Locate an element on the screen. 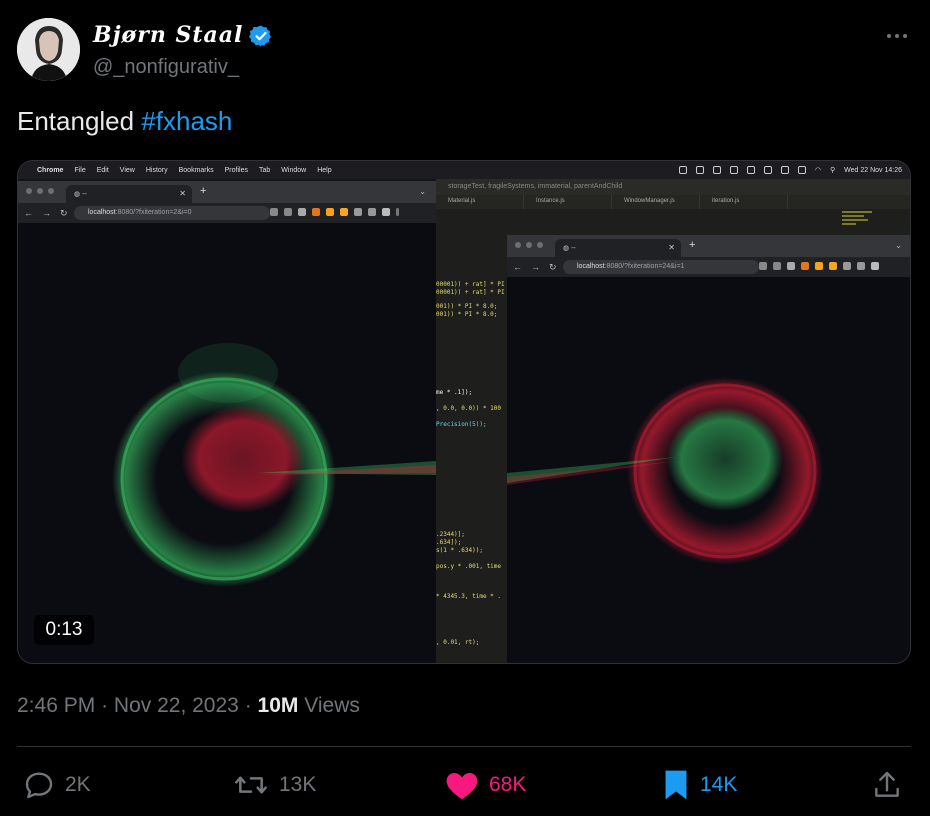 Image resolution: width=930 pixels, height=816 pixels. code-line: Precision(5)); is located at coordinates (461, 424).